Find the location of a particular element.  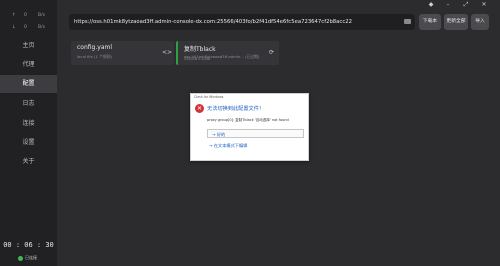

clear-input-icon is located at coordinates (407, 21).